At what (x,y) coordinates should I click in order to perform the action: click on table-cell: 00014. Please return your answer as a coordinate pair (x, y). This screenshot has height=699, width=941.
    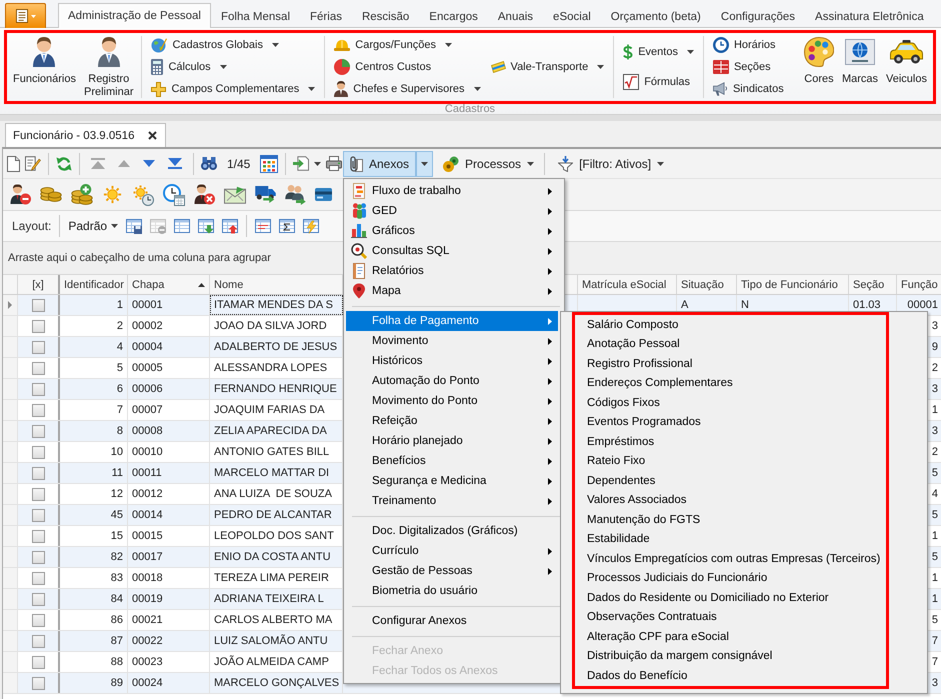
    Looking at the image, I should click on (169, 515).